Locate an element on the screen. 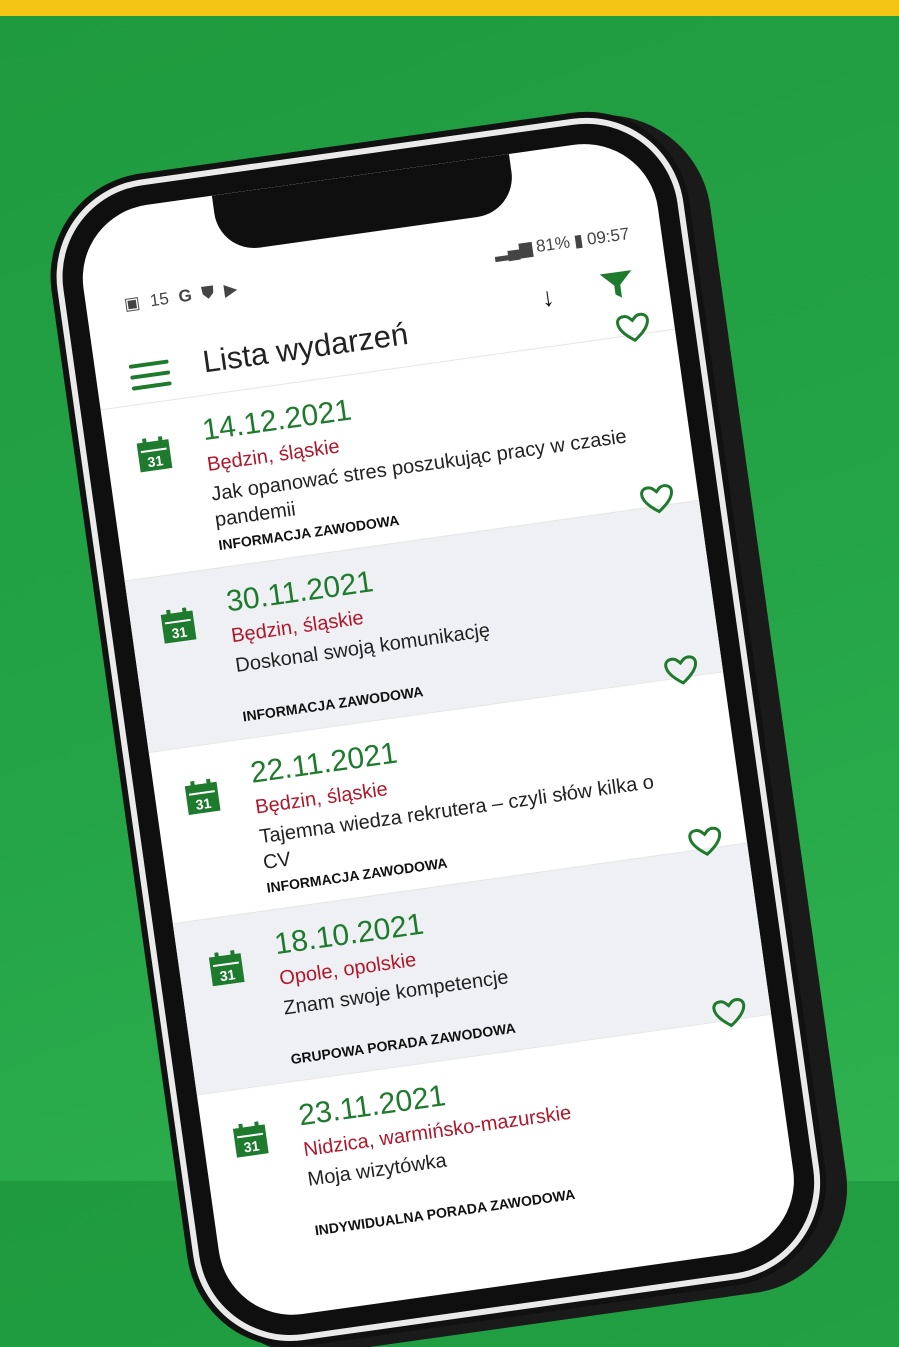 The height and width of the screenshot is (1347, 899). battery-percent: 81% is located at coordinates (553, 244).